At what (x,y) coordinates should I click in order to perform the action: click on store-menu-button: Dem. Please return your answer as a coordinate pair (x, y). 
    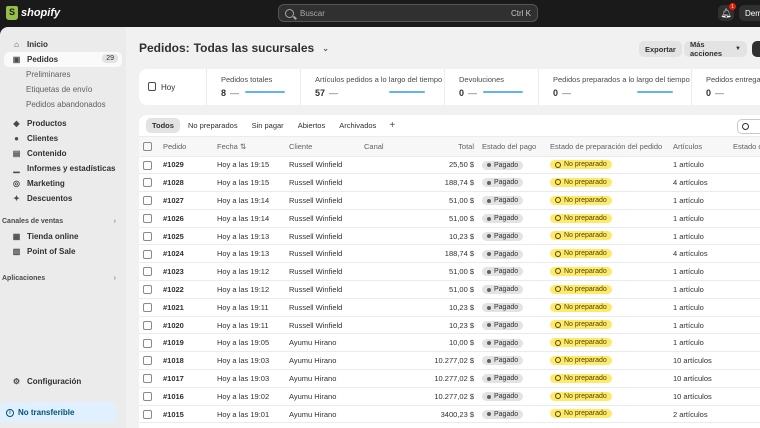
    Looking at the image, I should click on (749, 13).